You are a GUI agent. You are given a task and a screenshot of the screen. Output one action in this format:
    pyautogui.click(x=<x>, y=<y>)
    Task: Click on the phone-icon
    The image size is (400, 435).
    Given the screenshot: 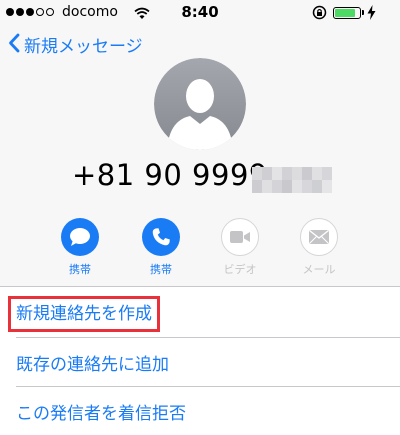 What is the action you would take?
    pyautogui.click(x=161, y=237)
    